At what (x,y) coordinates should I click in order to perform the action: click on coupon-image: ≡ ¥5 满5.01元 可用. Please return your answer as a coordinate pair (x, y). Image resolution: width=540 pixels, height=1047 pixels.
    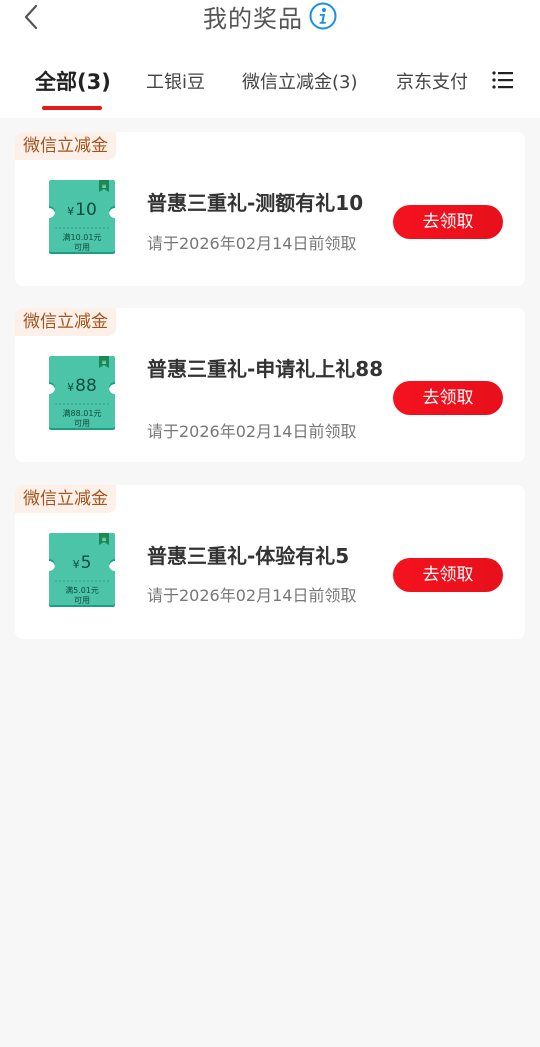
    Looking at the image, I should click on (82, 571).